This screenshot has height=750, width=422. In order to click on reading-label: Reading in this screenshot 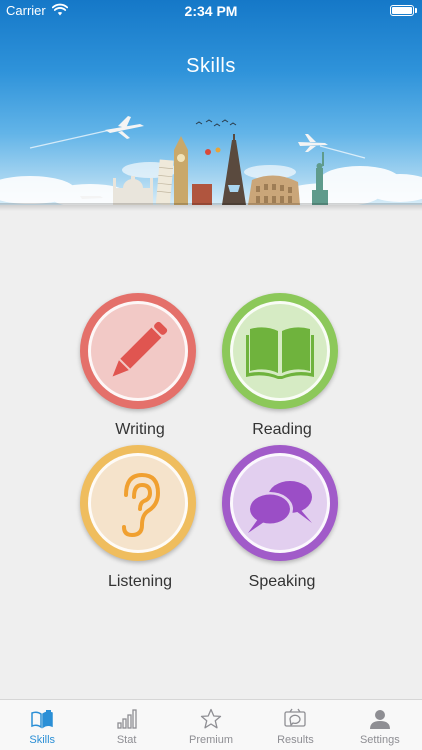, I will do `click(282, 429)`.